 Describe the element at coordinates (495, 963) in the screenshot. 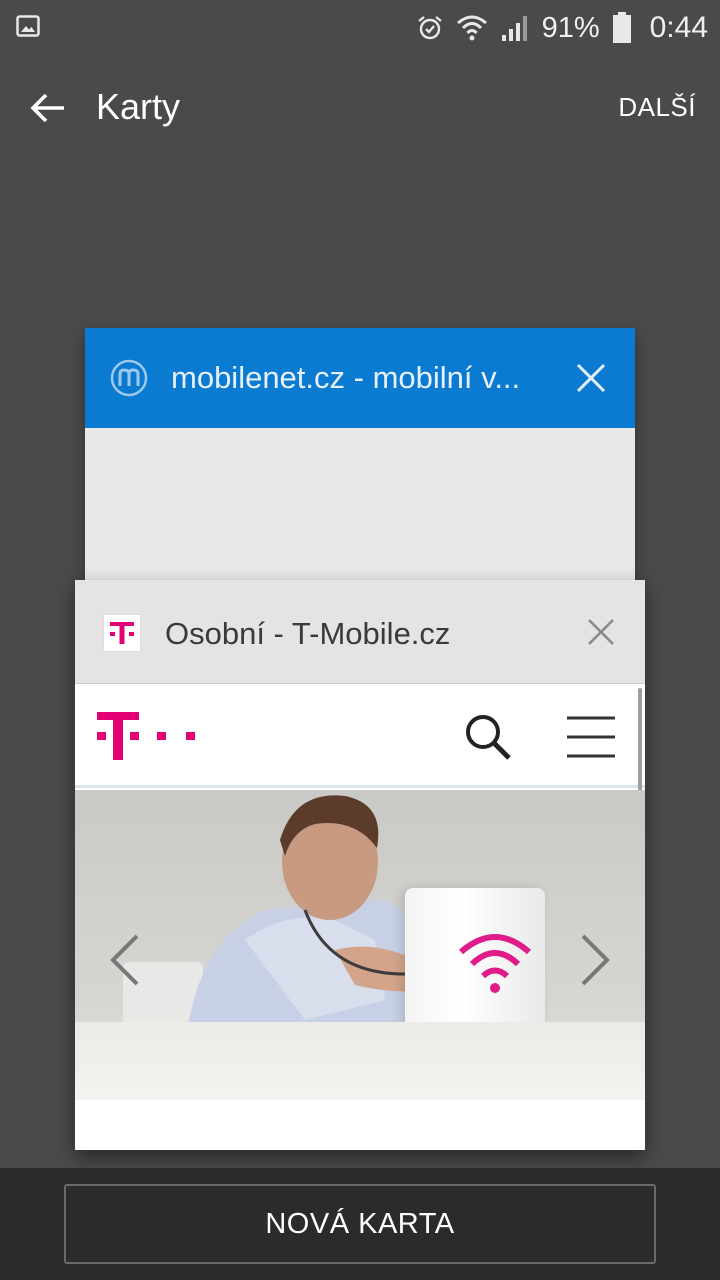

I see `wifi-logo-icon` at that location.